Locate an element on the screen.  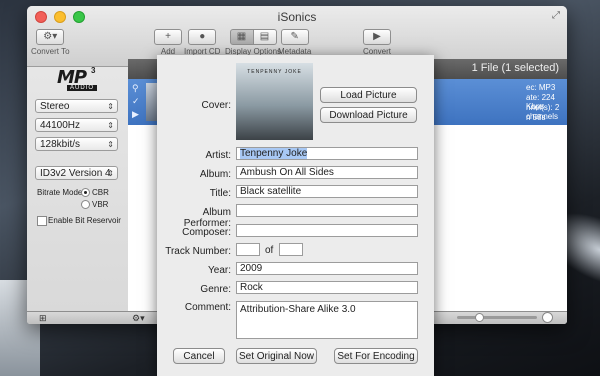
add-button: + Add is located at coordinates (168, 42).